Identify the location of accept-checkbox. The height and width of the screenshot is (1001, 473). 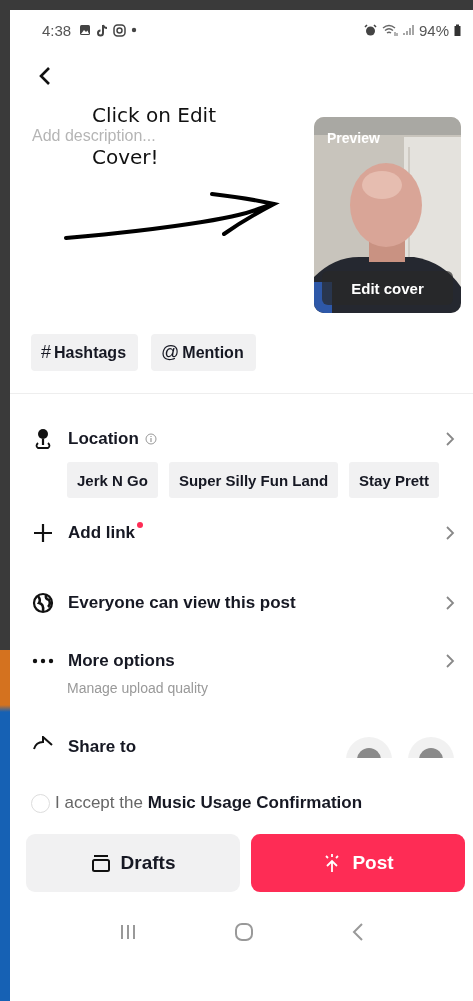
(40, 803).